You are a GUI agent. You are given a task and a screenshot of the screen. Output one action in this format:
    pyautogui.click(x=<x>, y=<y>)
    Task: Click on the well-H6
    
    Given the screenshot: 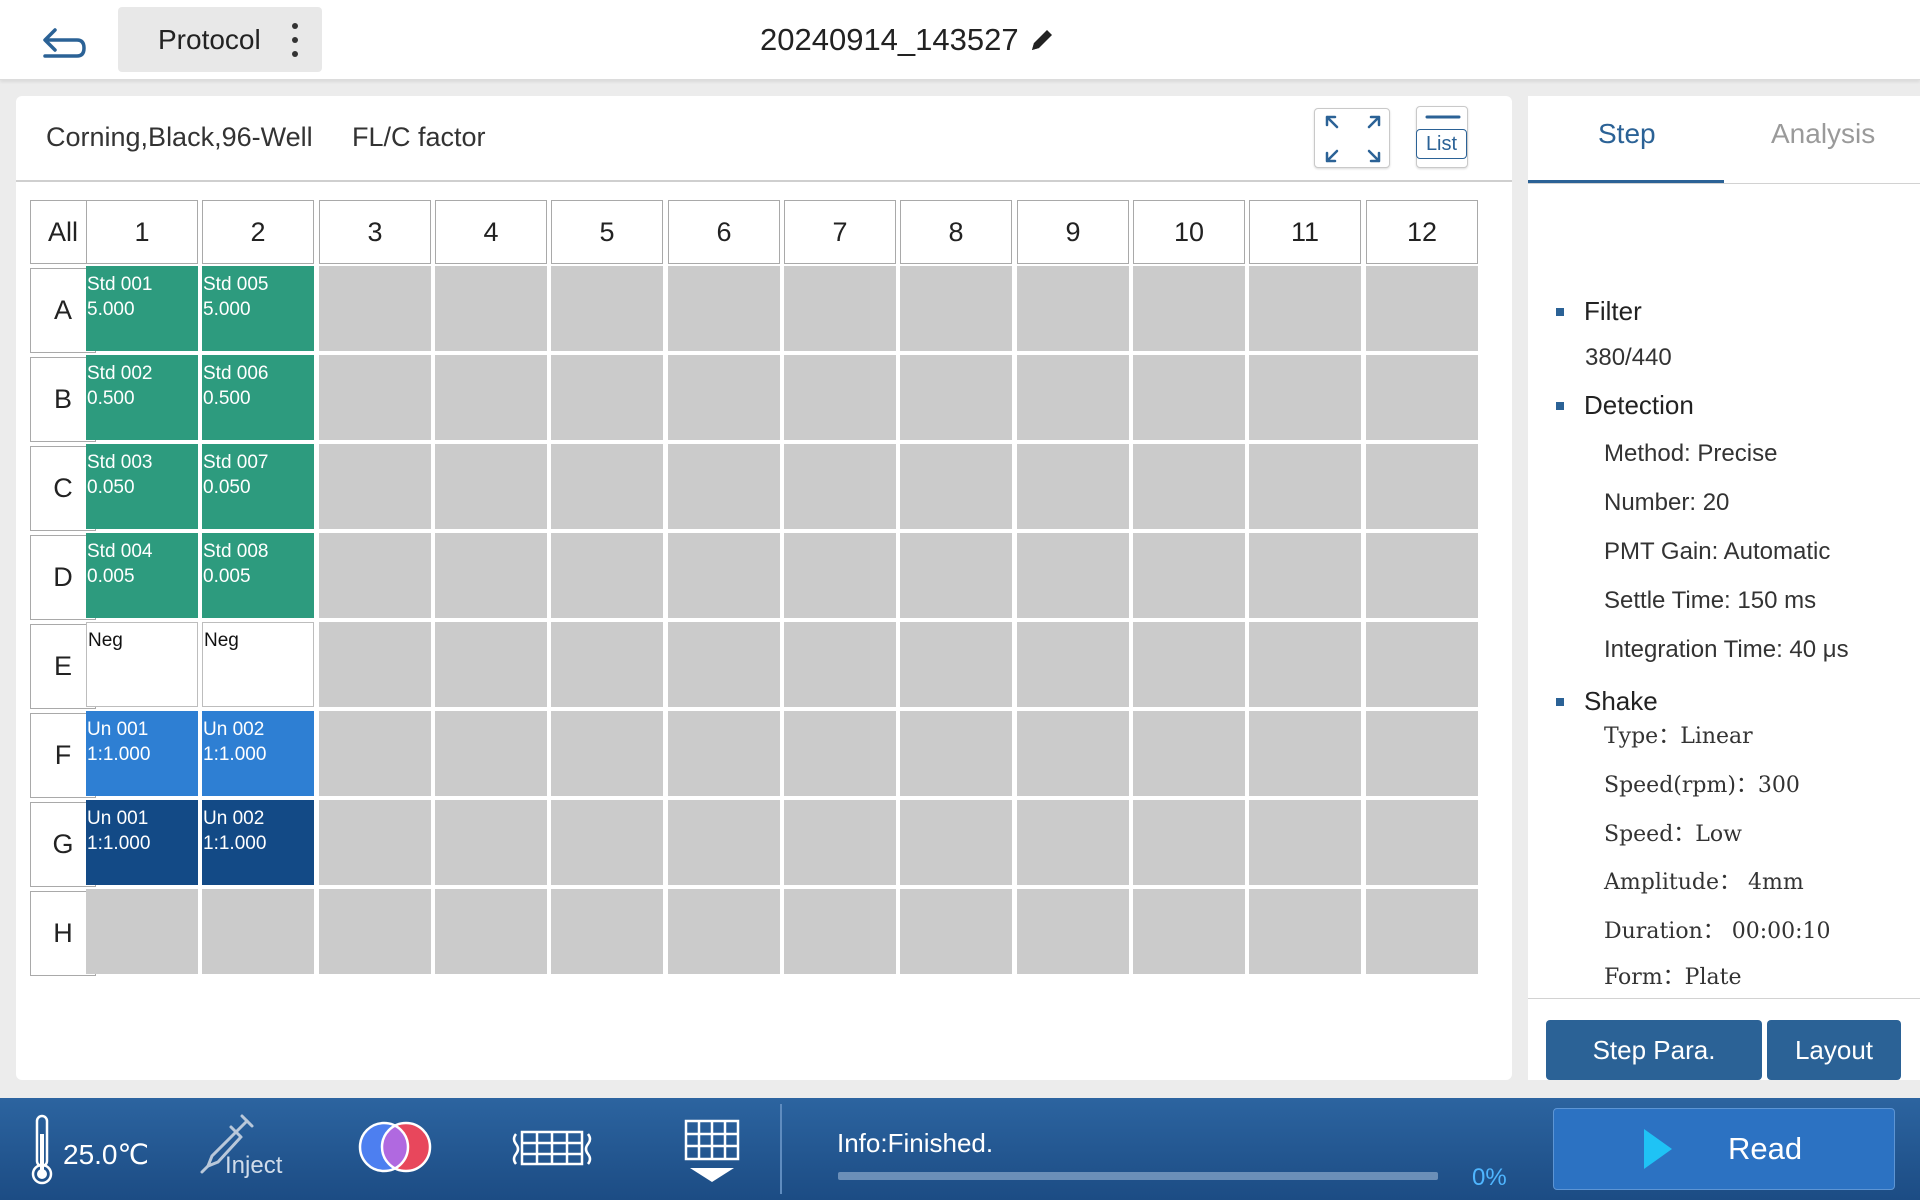 What is the action you would take?
    pyautogui.click(x=724, y=931)
    